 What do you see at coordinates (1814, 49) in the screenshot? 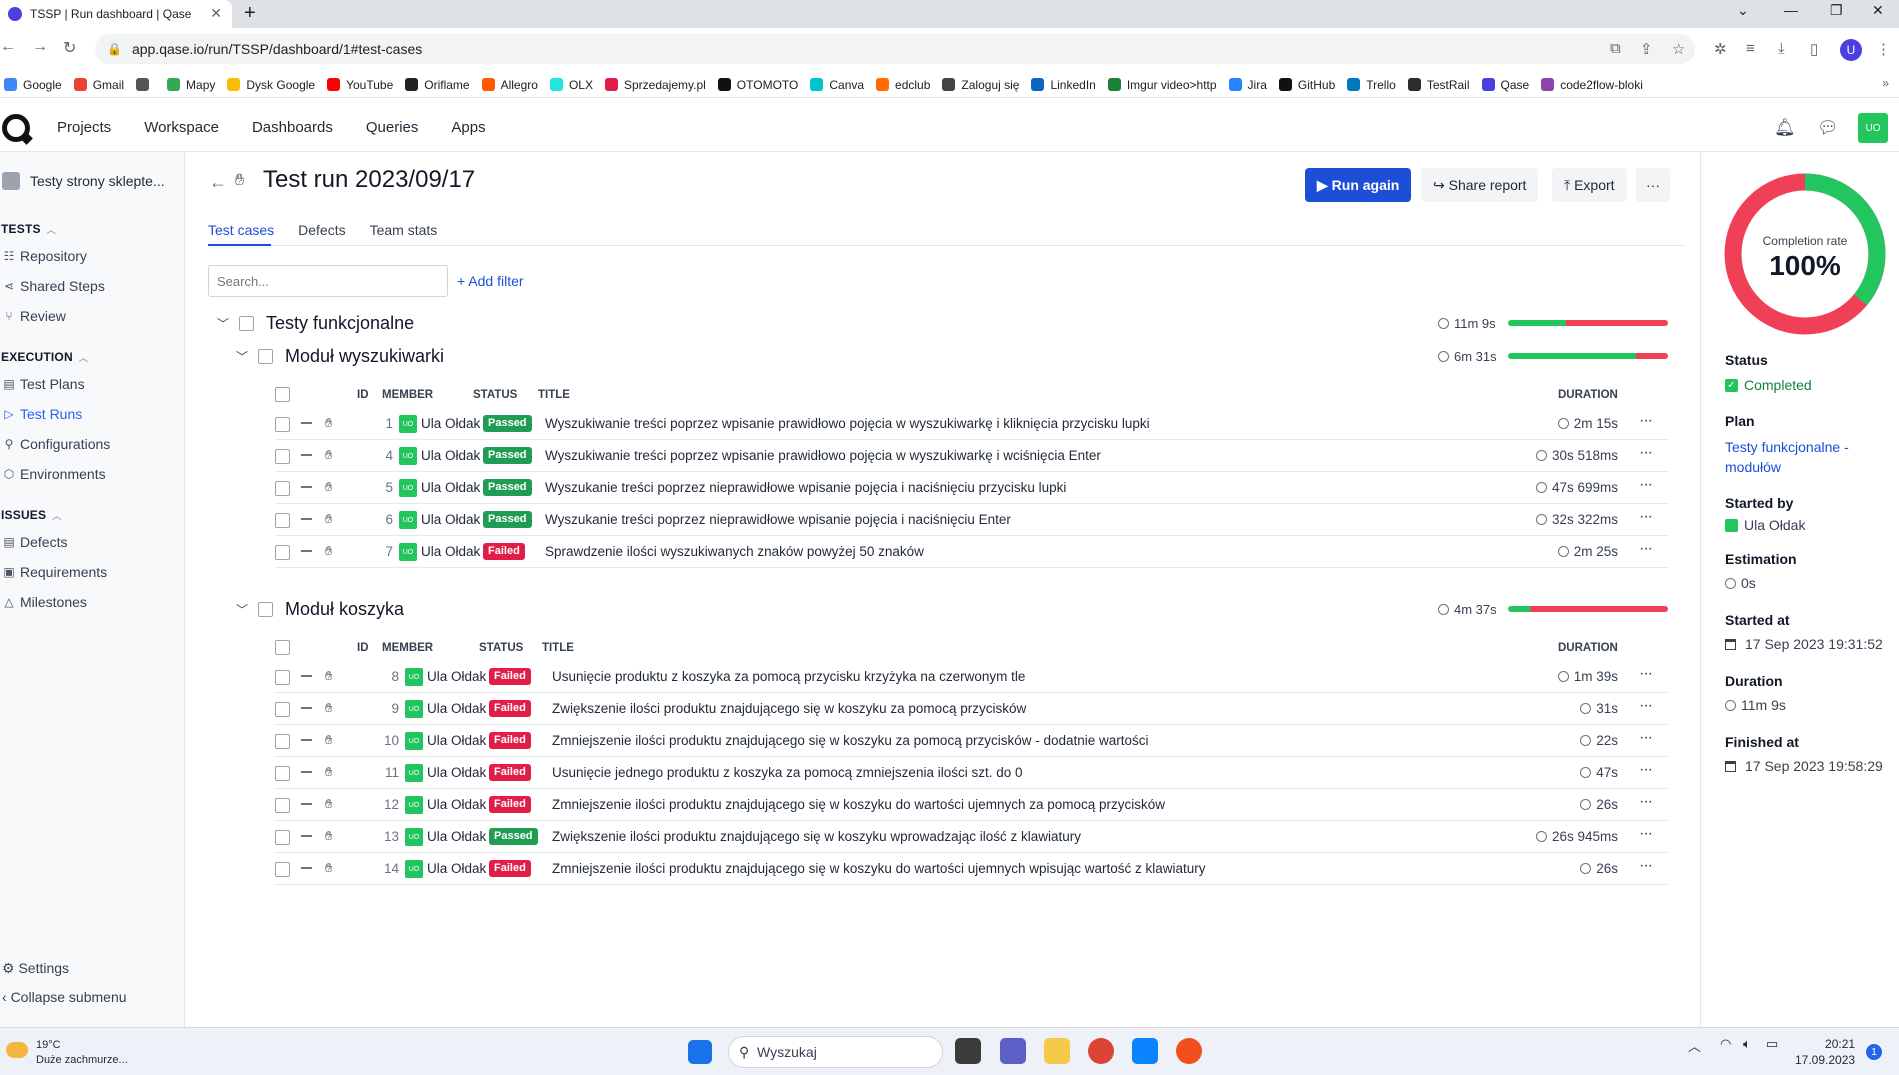
I see `side-panel-icon: ▯` at bounding box center [1814, 49].